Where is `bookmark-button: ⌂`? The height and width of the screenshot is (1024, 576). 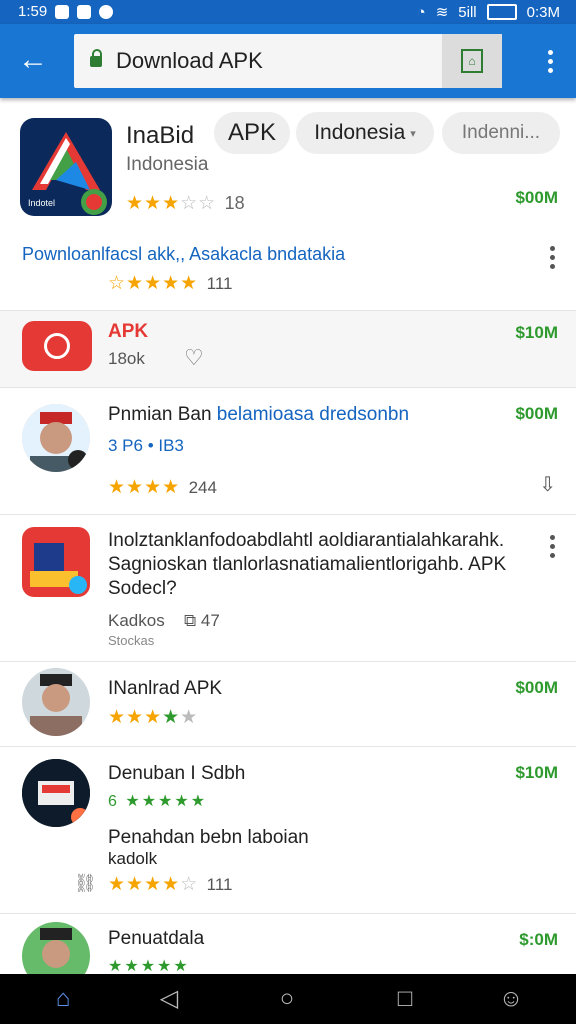
bookmark-button: ⌂ is located at coordinates (472, 61).